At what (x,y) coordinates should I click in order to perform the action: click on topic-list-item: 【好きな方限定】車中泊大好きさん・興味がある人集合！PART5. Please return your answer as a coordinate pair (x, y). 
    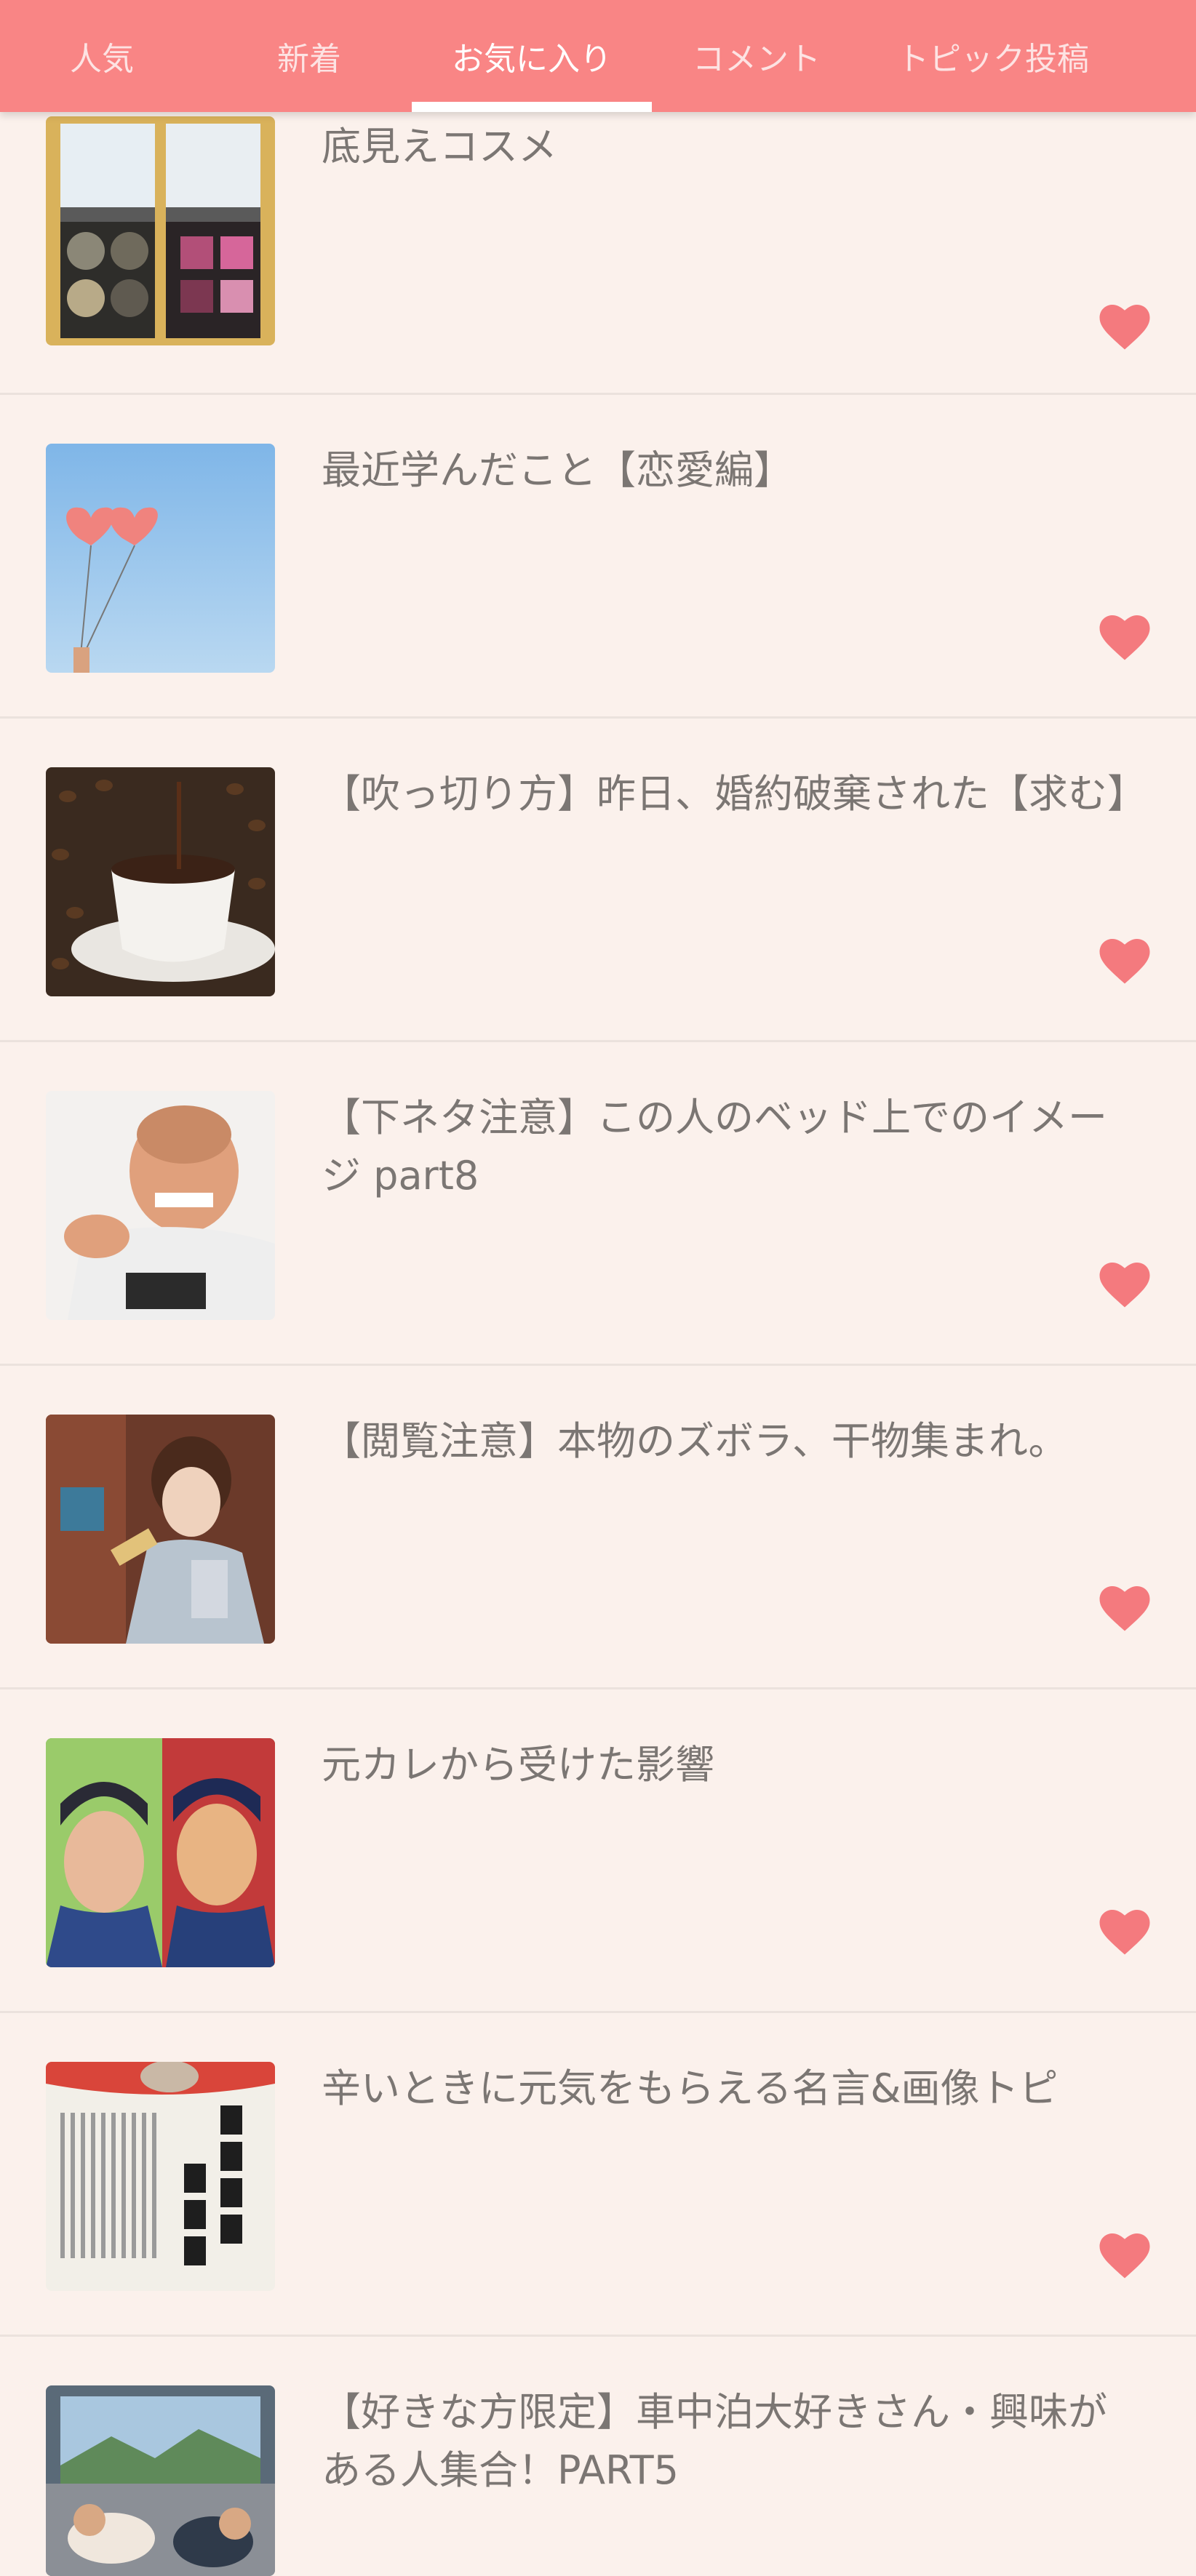
    Looking at the image, I should click on (598, 2456).